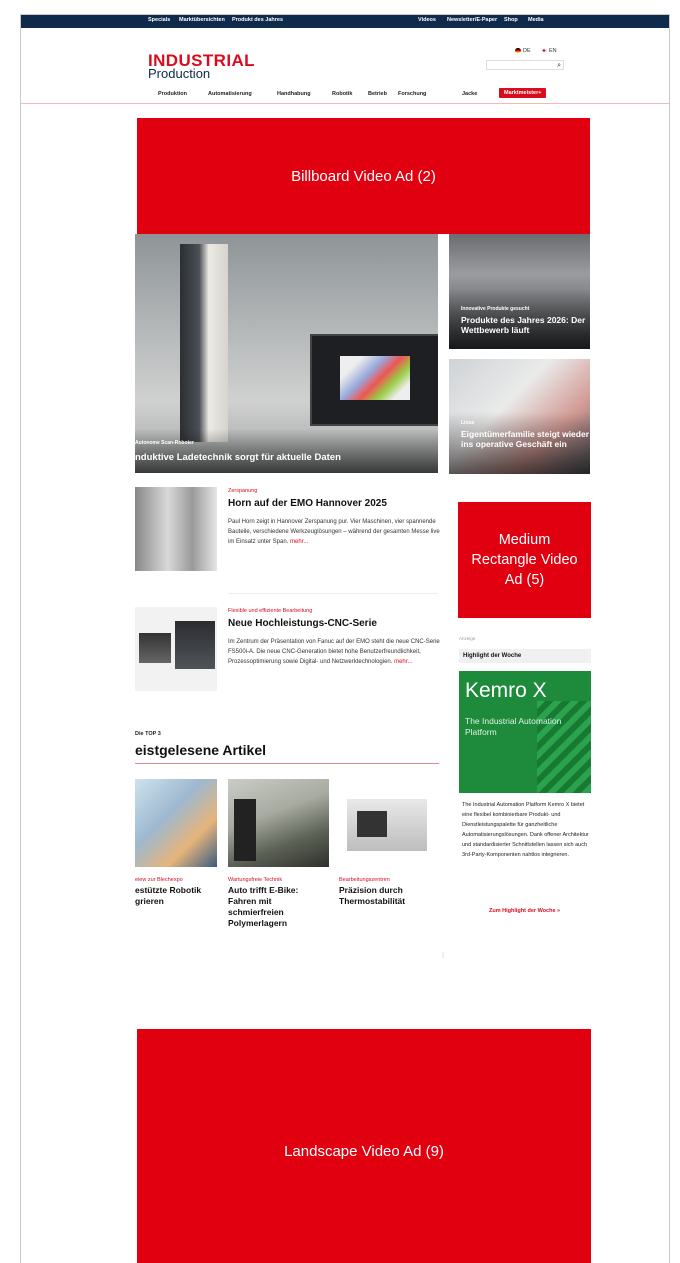 Image resolution: width=680 pixels, height=1263 pixels. I want to click on search-input: ⌕, so click(525, 65).